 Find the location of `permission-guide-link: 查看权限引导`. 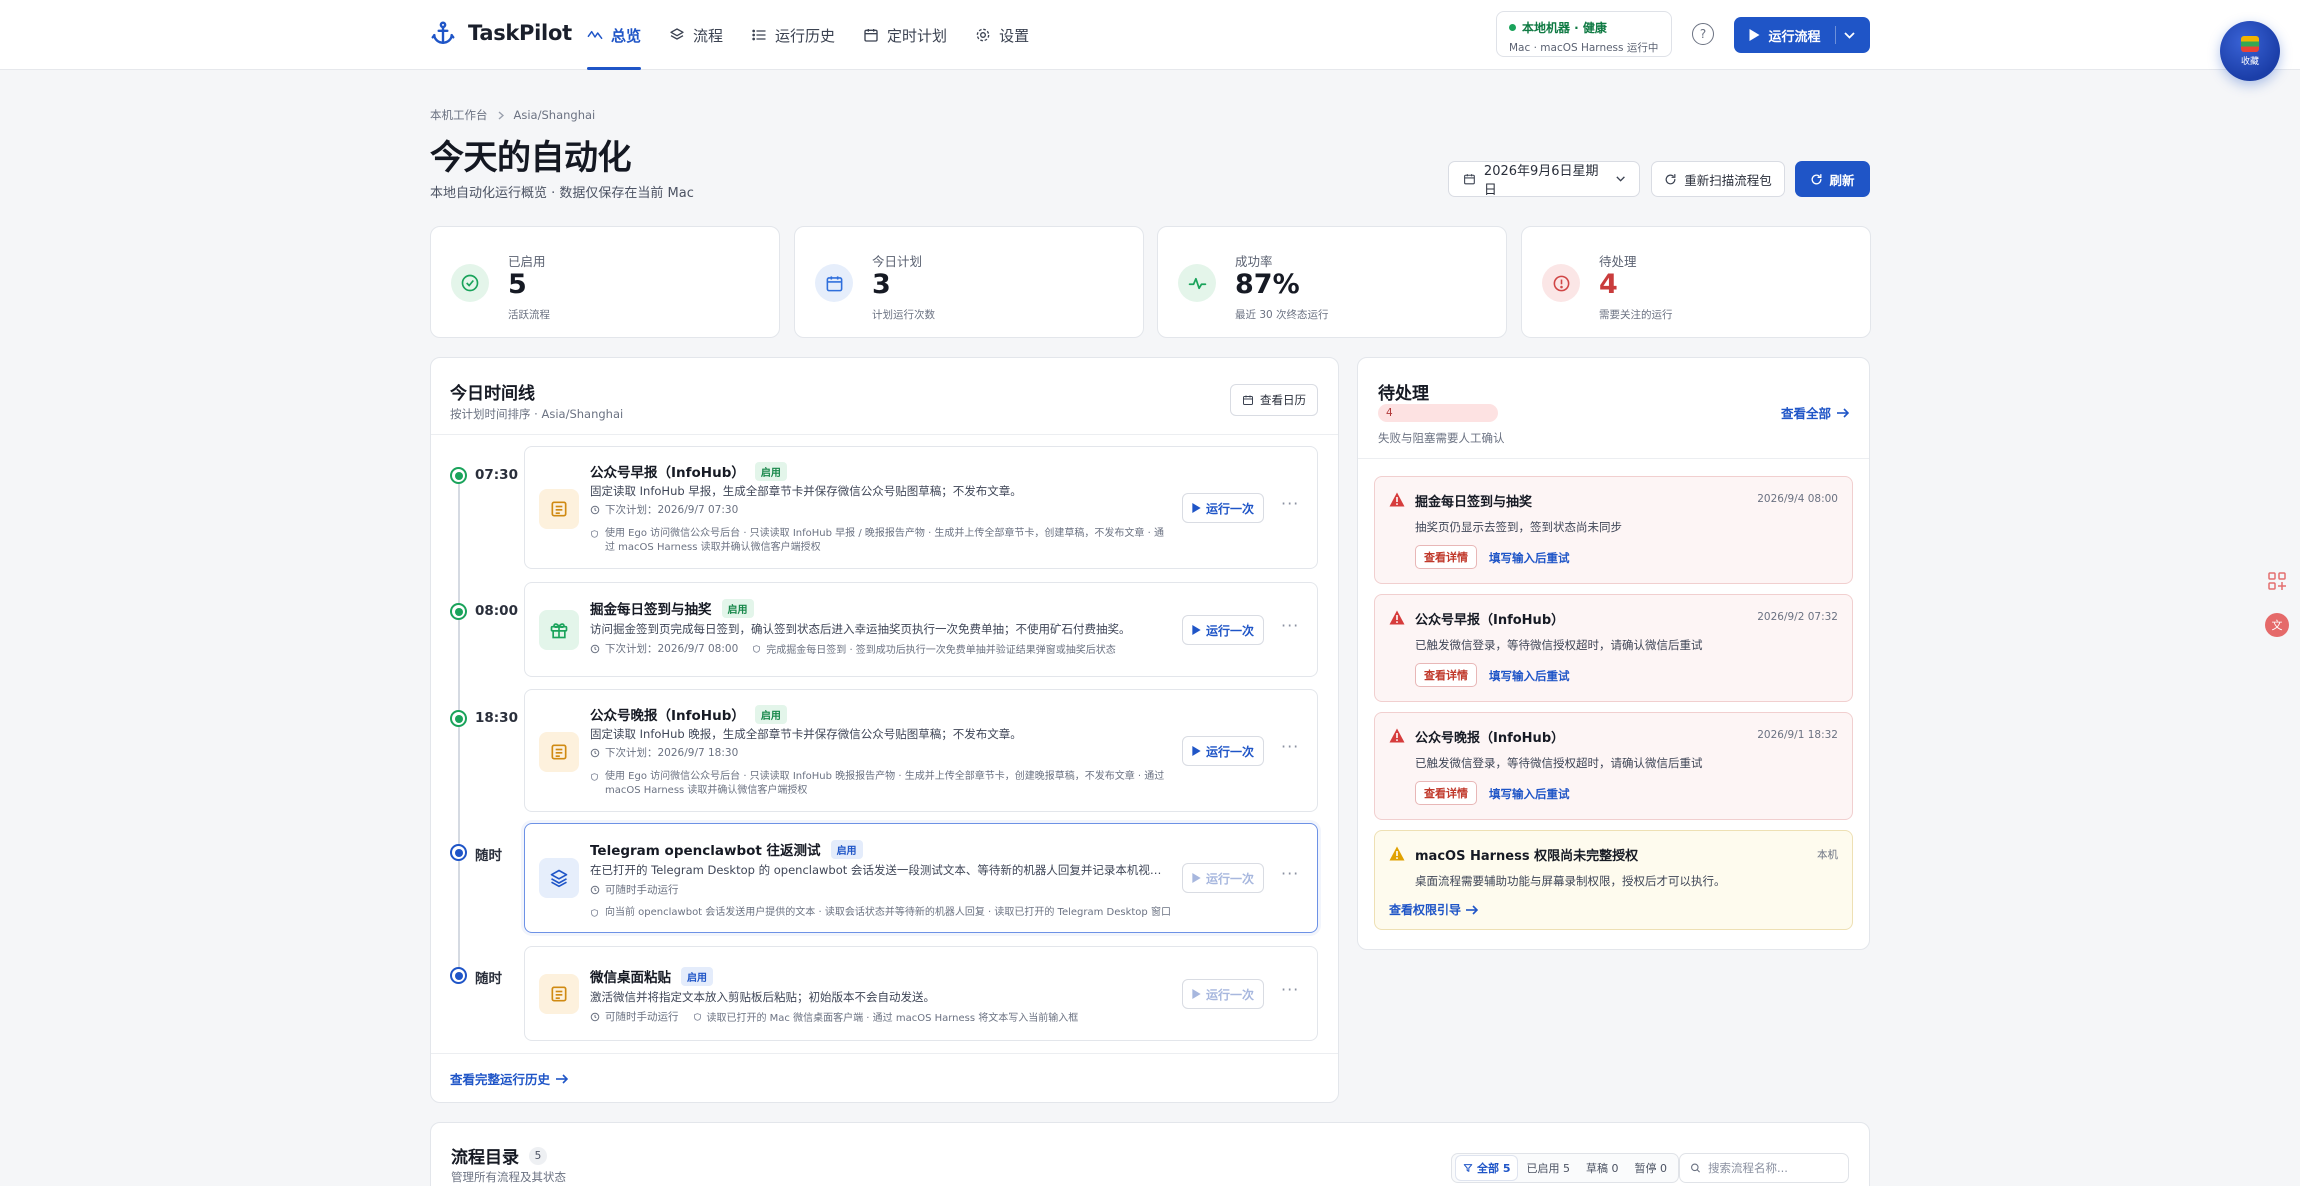

permission-guide-link: 查看权限引导 is located at coordinates (1434, 909).